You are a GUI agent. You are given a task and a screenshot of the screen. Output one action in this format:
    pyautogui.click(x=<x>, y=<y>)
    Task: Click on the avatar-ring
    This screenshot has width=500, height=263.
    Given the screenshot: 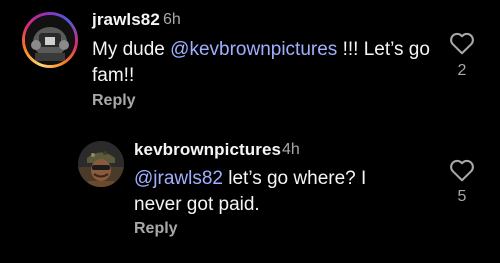 What is the action you would take?
    pyautogui.click(x=101, y=164)
    